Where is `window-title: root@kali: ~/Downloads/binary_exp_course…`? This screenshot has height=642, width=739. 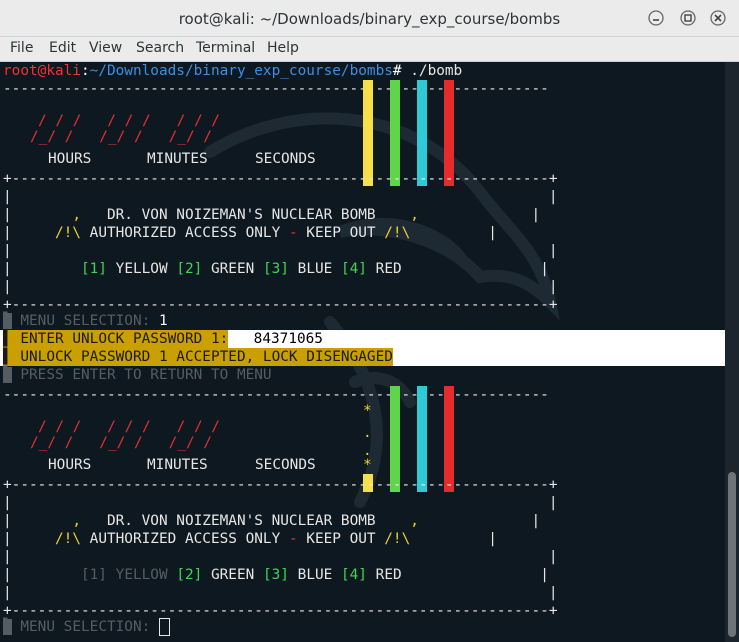
window-title: root@kali: ~/Downloads/binary_exp_course… is located at coordinates (369, 19).